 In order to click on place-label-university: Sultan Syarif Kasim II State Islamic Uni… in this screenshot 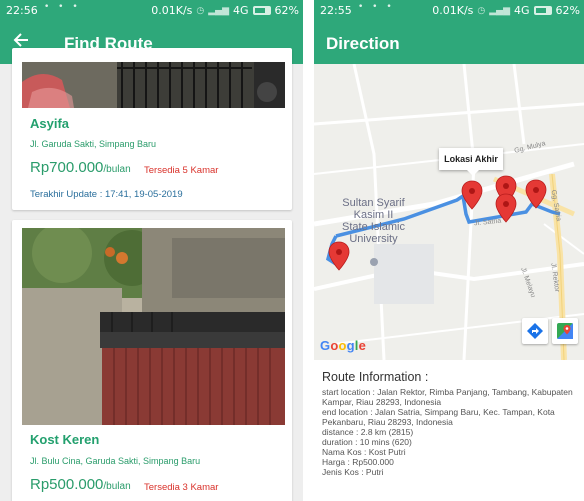, I will do `click(373, 221)`.